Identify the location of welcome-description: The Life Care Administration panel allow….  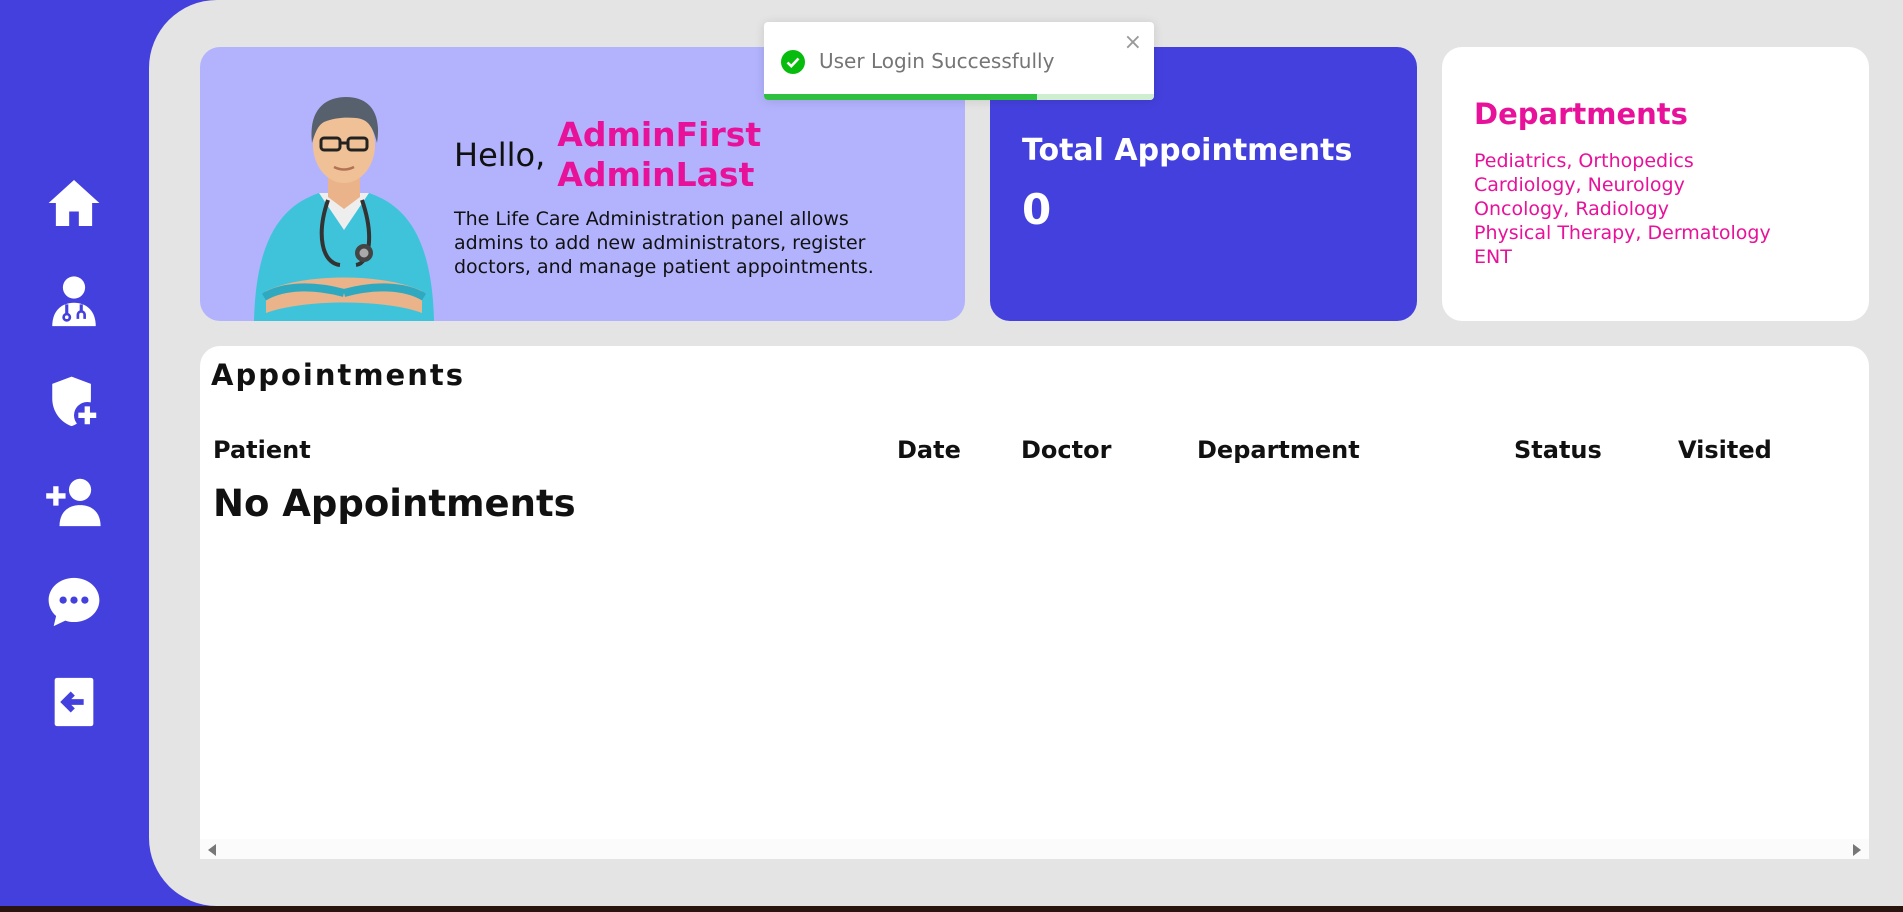
(664, 243).